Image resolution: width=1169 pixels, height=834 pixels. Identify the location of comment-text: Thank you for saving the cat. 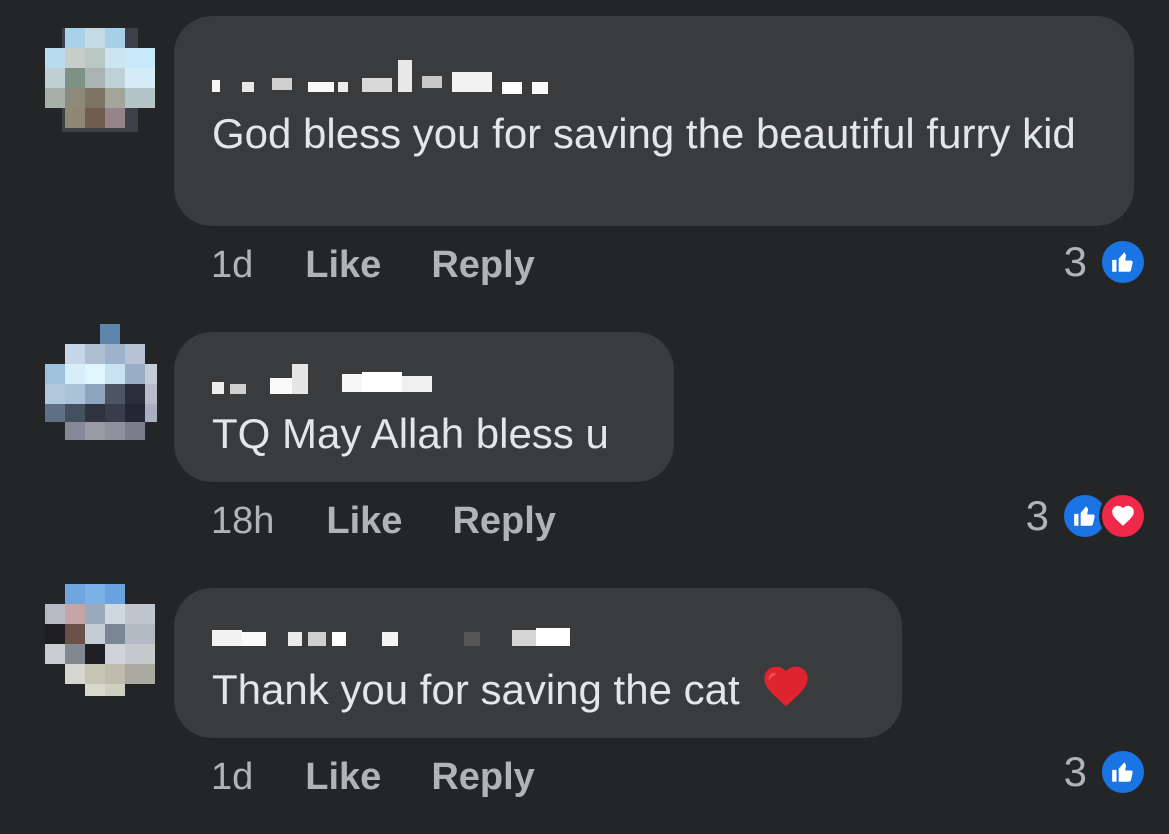
(538, 692).